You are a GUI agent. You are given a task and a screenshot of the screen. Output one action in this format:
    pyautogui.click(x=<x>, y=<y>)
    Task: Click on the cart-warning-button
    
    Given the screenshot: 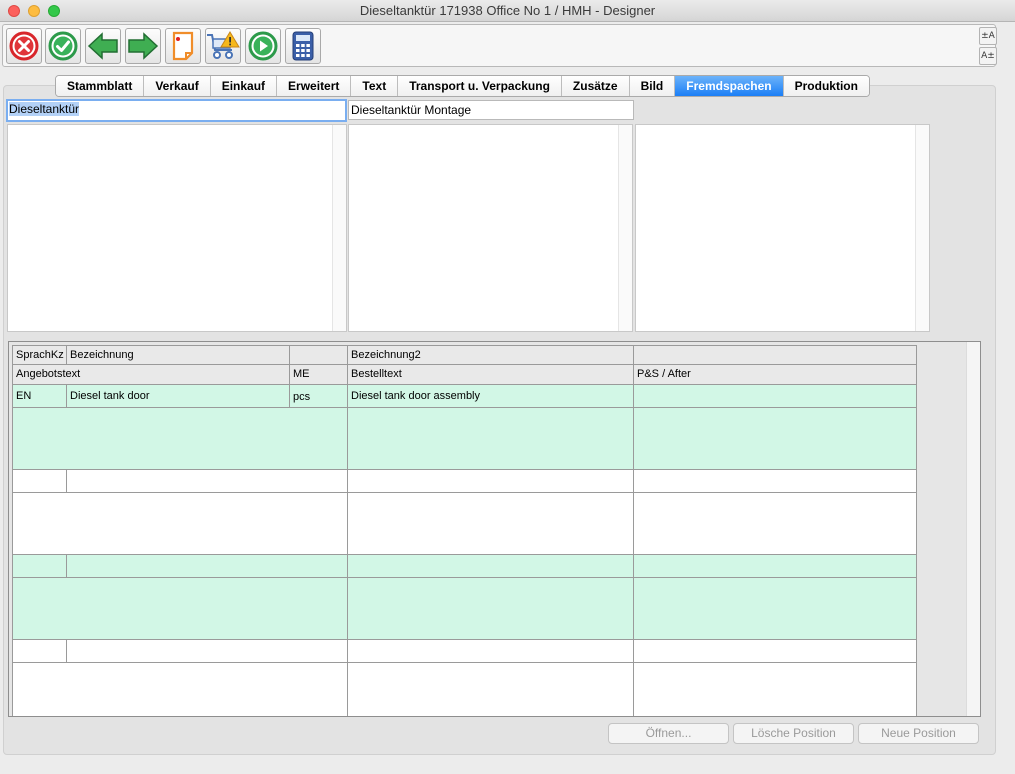 What is the action you would take?
    pyautogui.click(x=223, y=46)
    